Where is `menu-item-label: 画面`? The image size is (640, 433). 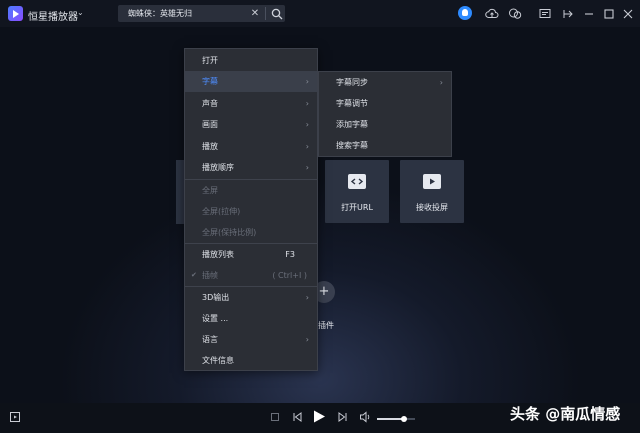 menu-item-label: 画面 is located at coordinates (210, 124).